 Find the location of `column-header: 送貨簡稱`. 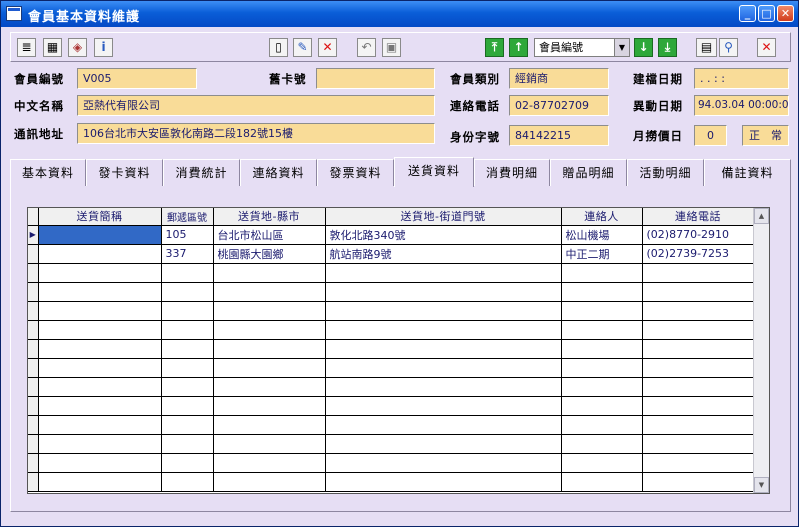

column-header: 送貨簡稱 is located at coordinates (100, 217).